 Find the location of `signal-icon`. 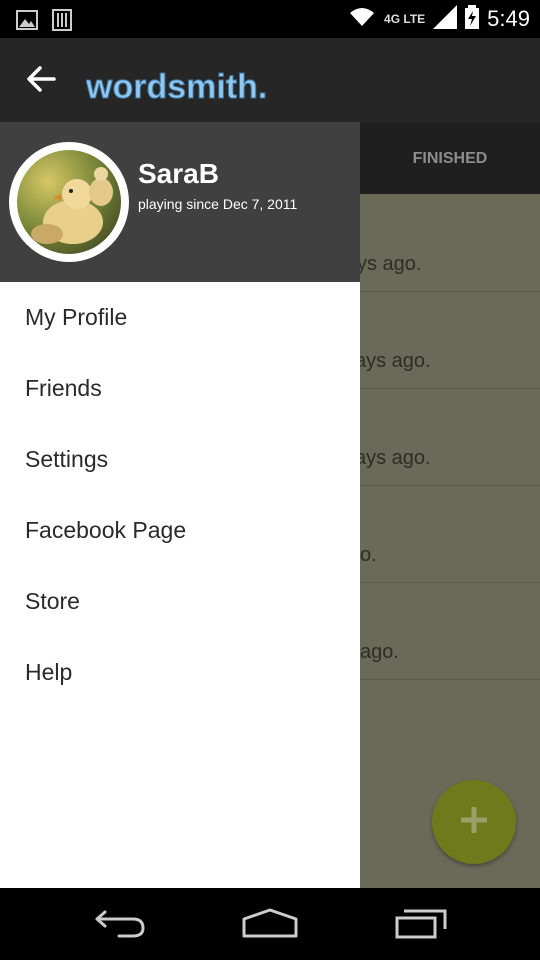

signal-icon is located at coordinates (445, 19).